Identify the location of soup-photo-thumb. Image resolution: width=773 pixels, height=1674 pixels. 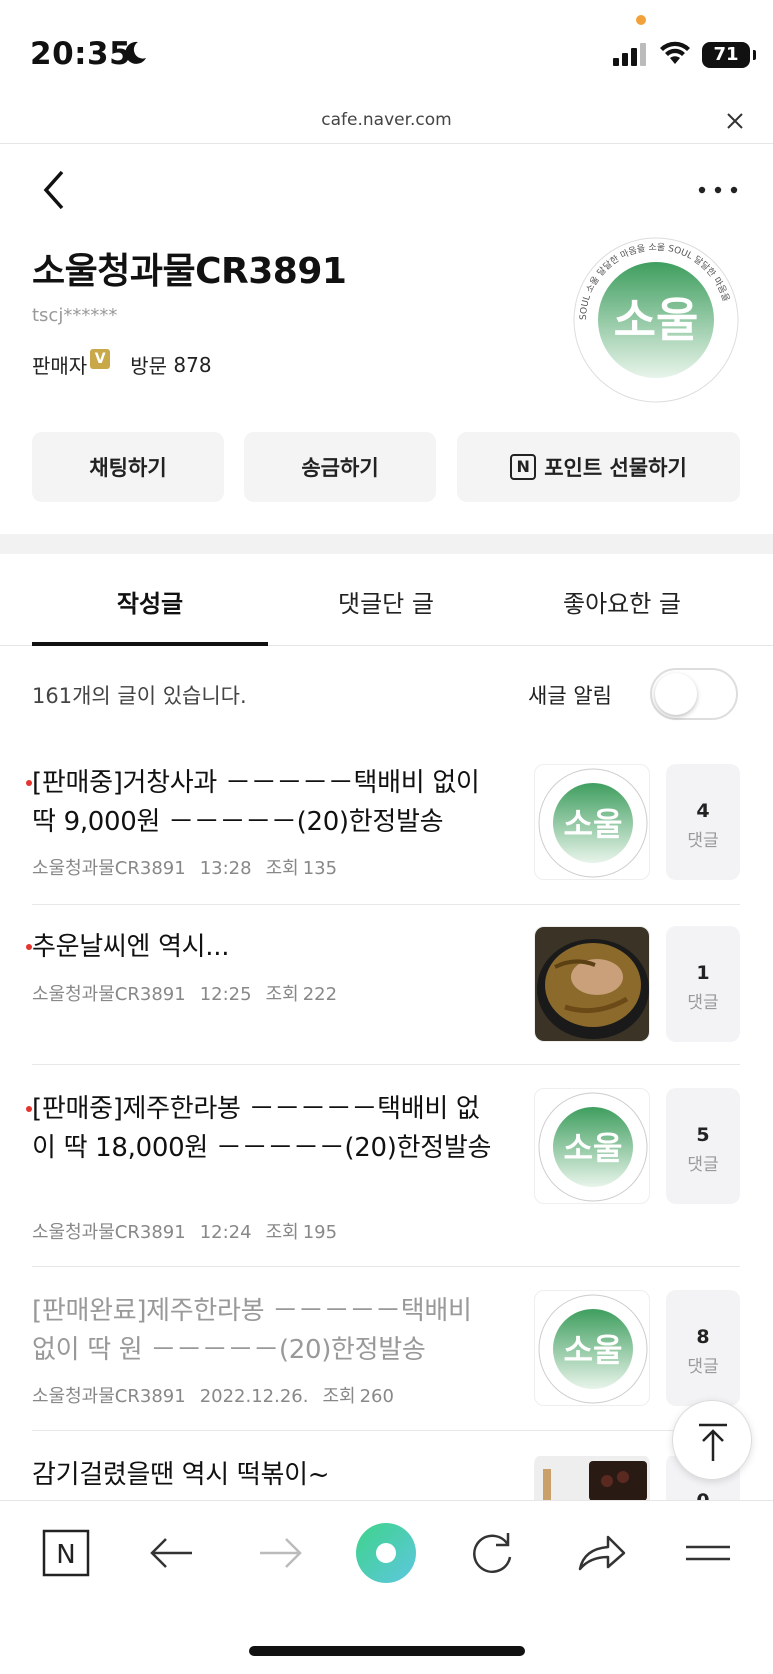
(592, 984).